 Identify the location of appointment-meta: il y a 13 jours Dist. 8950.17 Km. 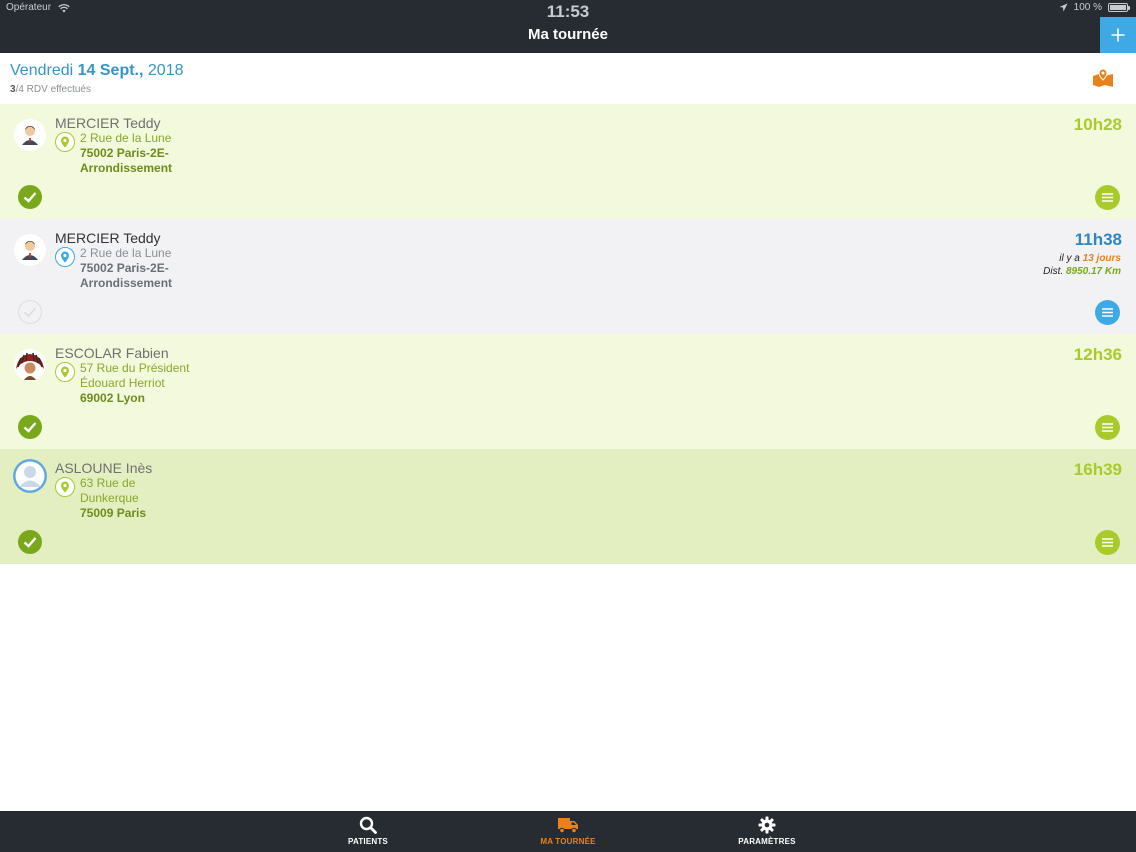
(1082, 265).